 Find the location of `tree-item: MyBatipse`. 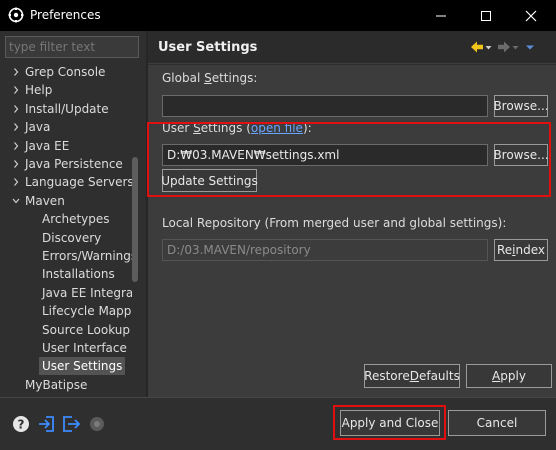

tree-item: MyBatipse is located at coordinates (66, 385).